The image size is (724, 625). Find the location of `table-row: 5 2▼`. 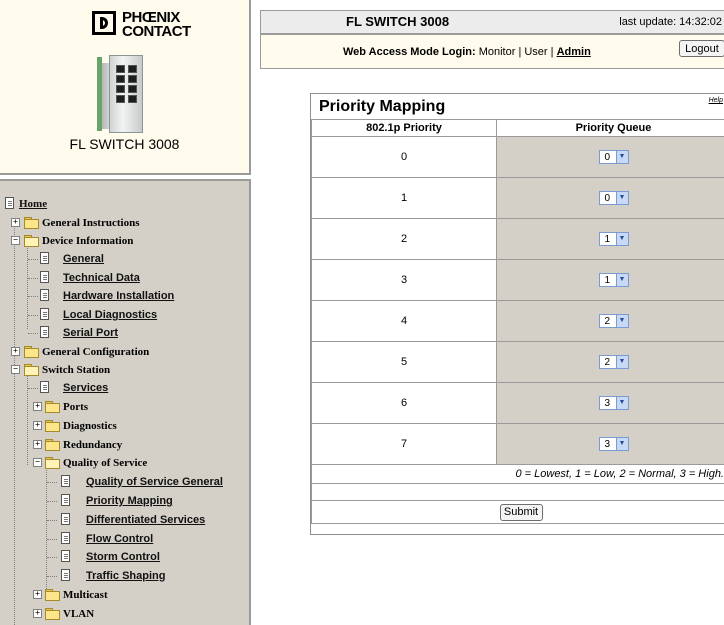

table-row: 5 2▼ is located at coordinates (518, 362).